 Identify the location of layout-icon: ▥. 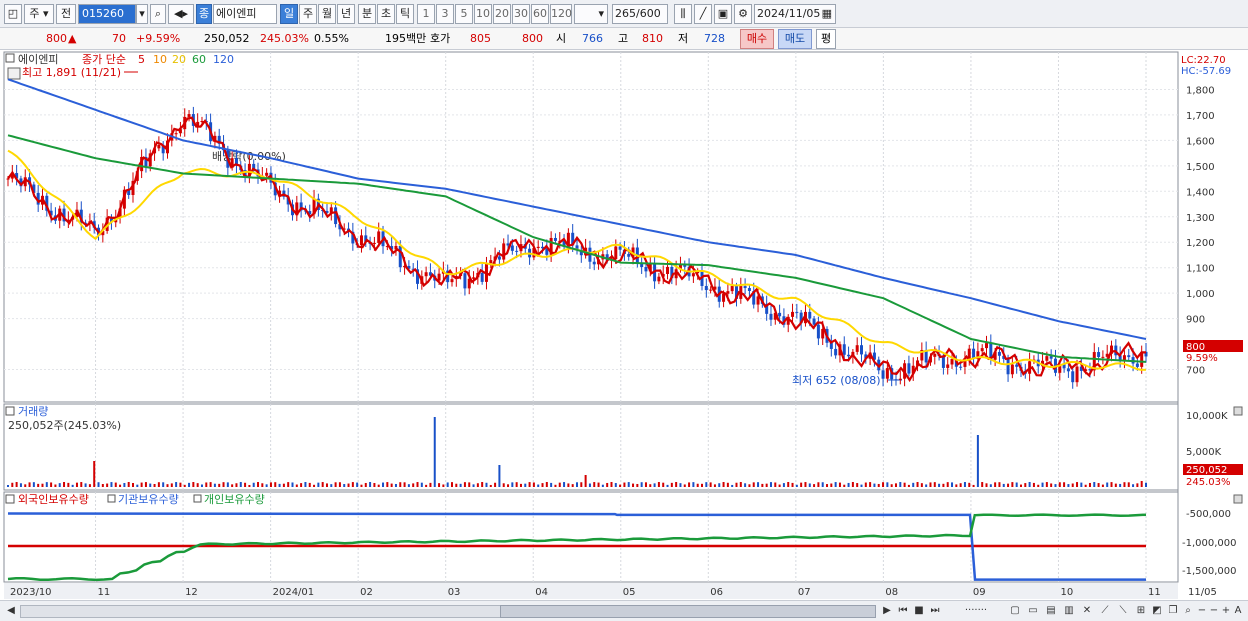
(1069, 611).